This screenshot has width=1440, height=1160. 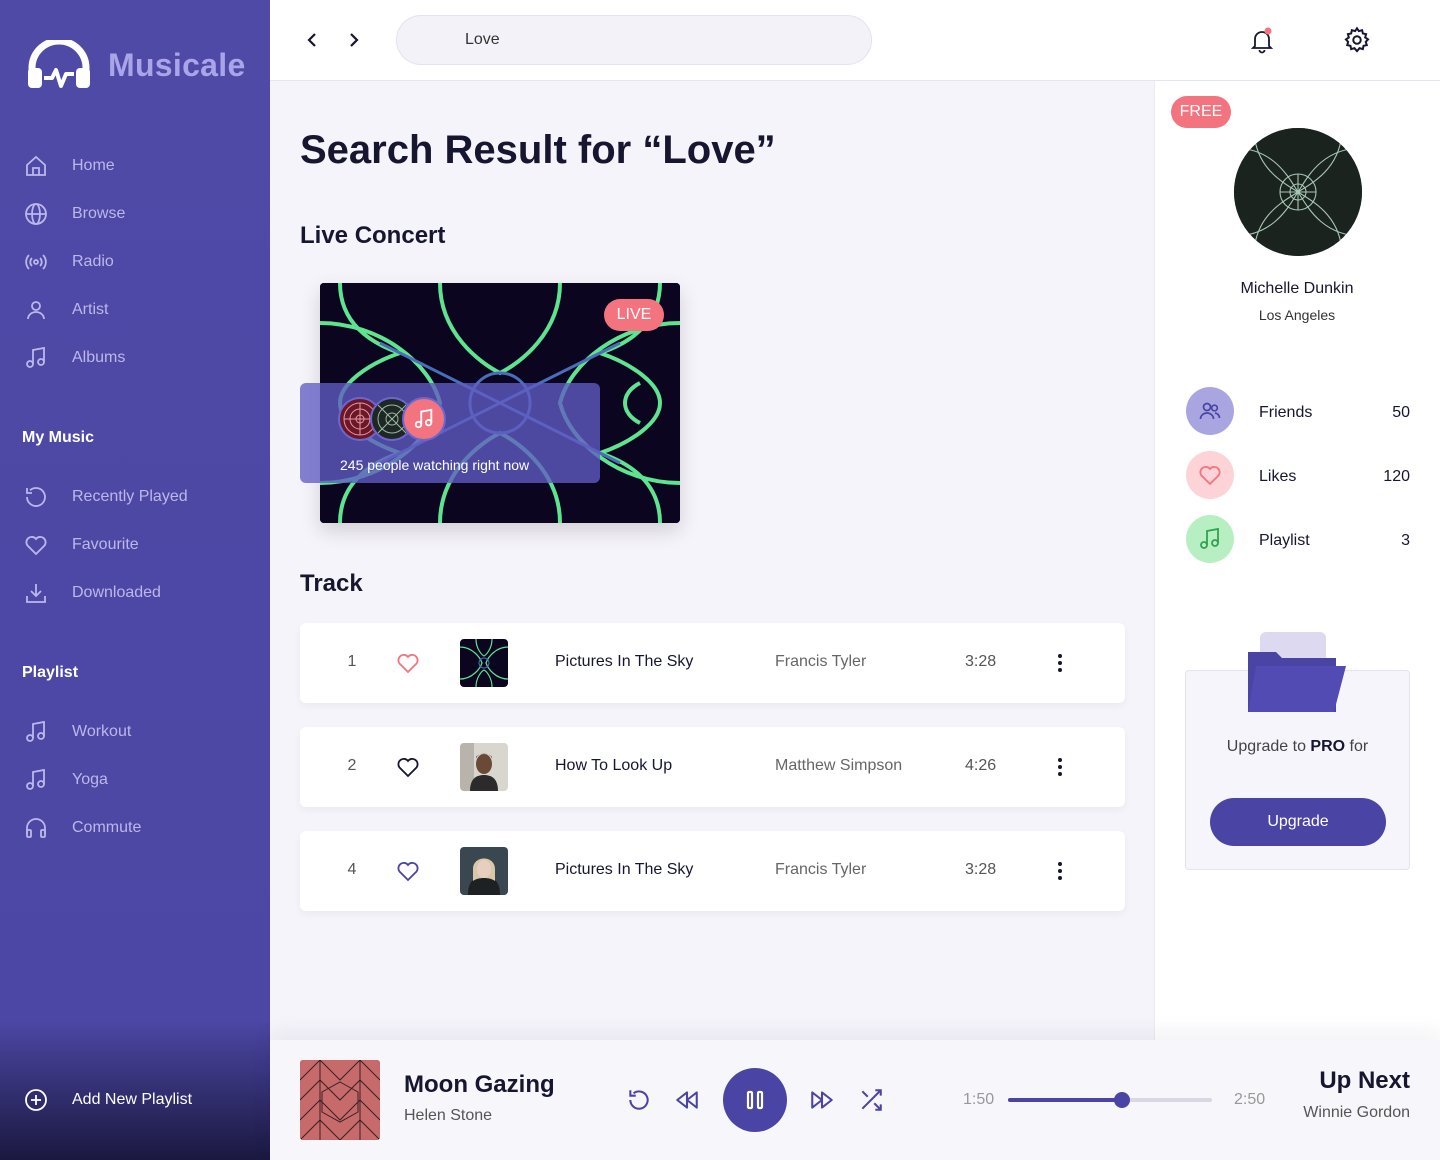 I want to click on sidebar-item-radio: Radio, so click(x=69, y=262).